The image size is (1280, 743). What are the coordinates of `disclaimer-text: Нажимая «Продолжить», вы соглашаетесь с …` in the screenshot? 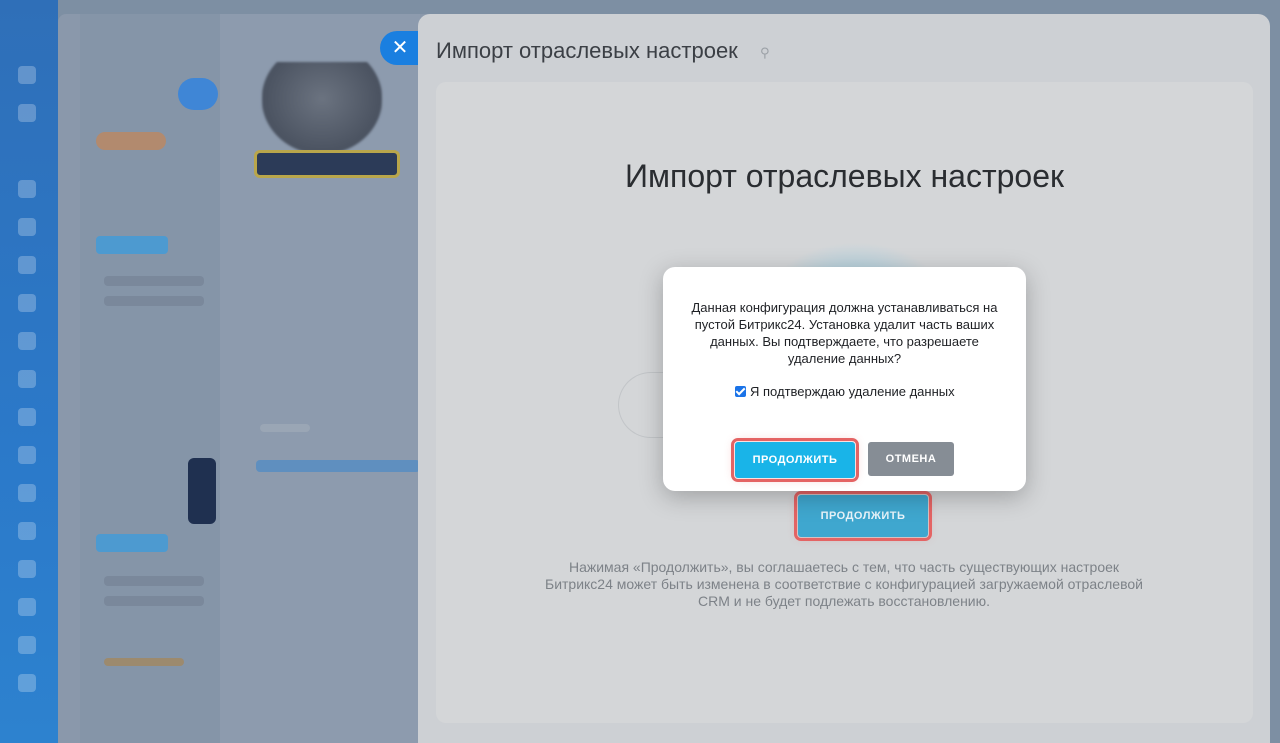 It's located at (844, 584).